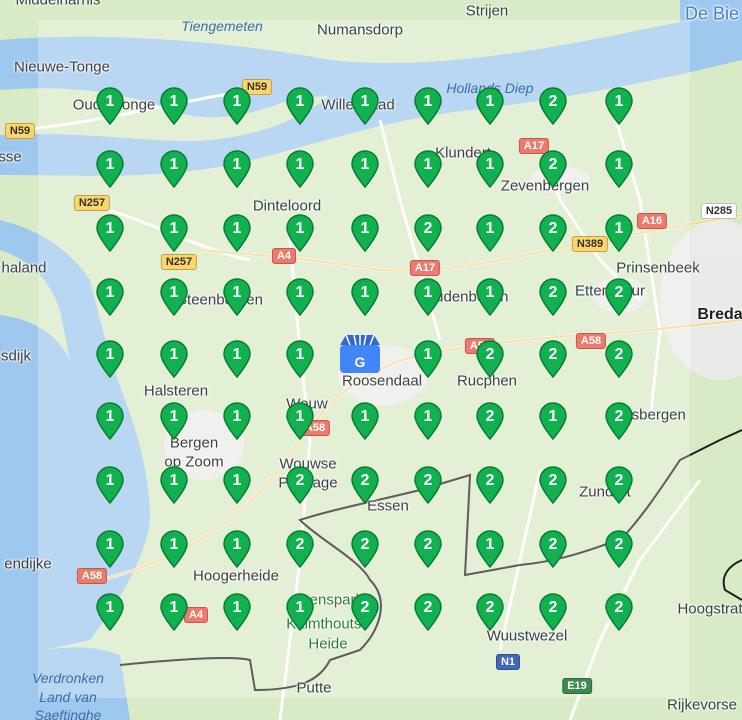  What do you see at coordinates (702, 705) in the screenshot?
I see `label-rijkevorsel: Rijkevorse` at bounding box center [702, 705].